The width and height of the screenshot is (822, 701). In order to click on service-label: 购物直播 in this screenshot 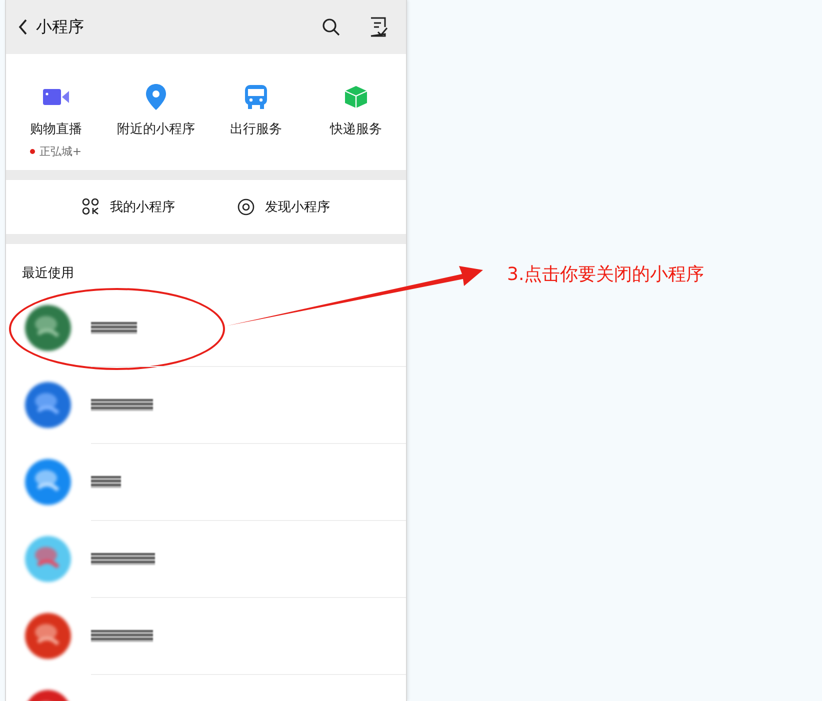, I will do `click(56, 129)`.